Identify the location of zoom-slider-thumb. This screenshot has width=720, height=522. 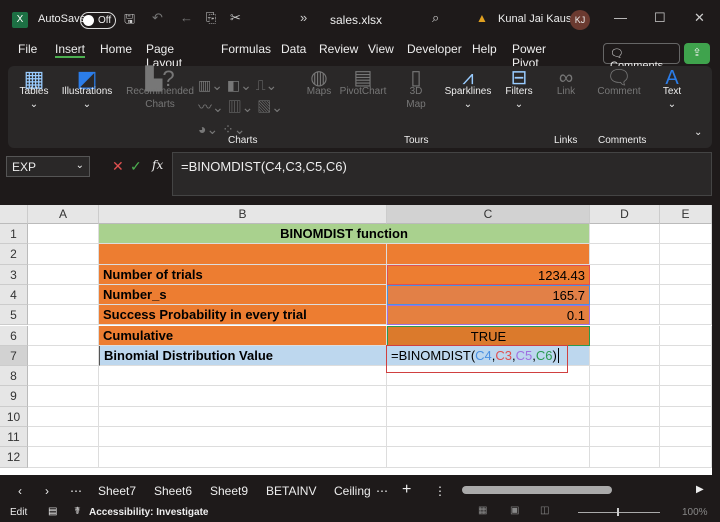
(618, 512).